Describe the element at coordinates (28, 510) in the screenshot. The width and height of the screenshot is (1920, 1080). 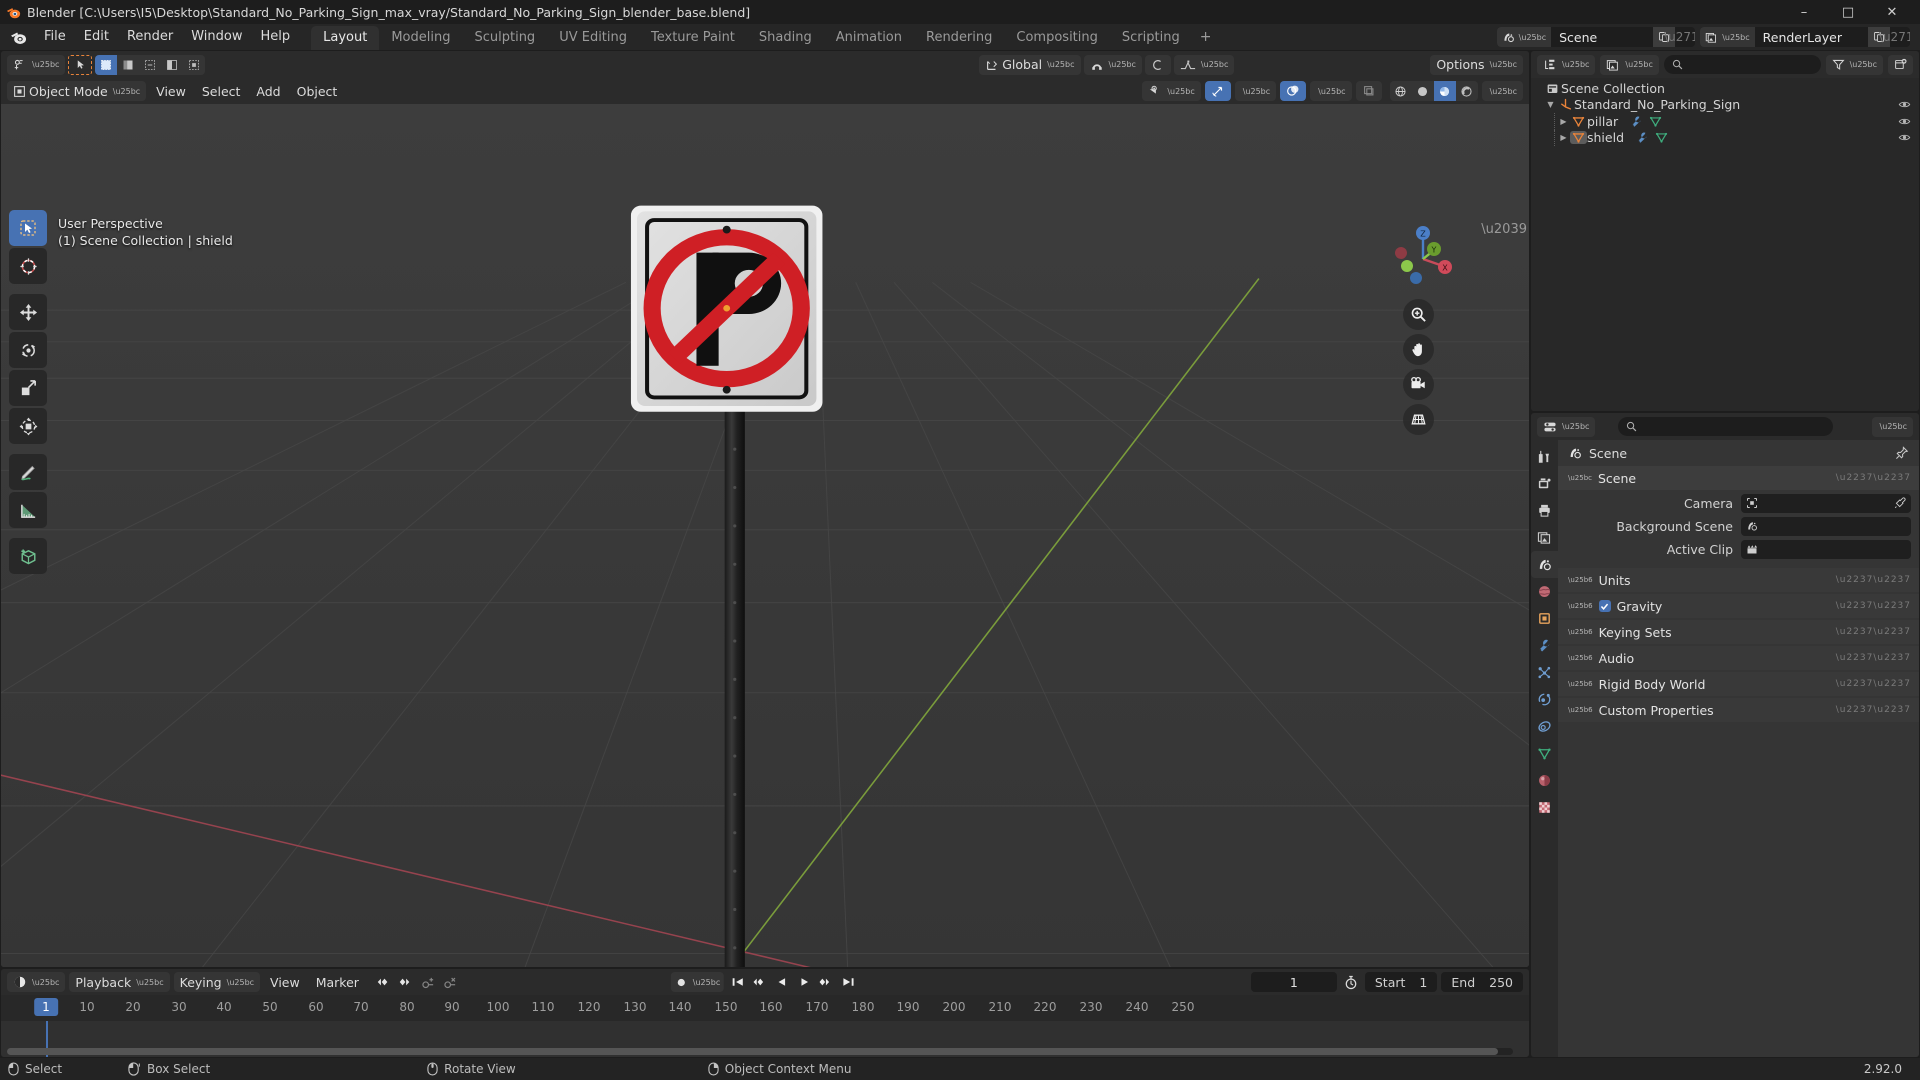
I see `measure-tool` at that location.